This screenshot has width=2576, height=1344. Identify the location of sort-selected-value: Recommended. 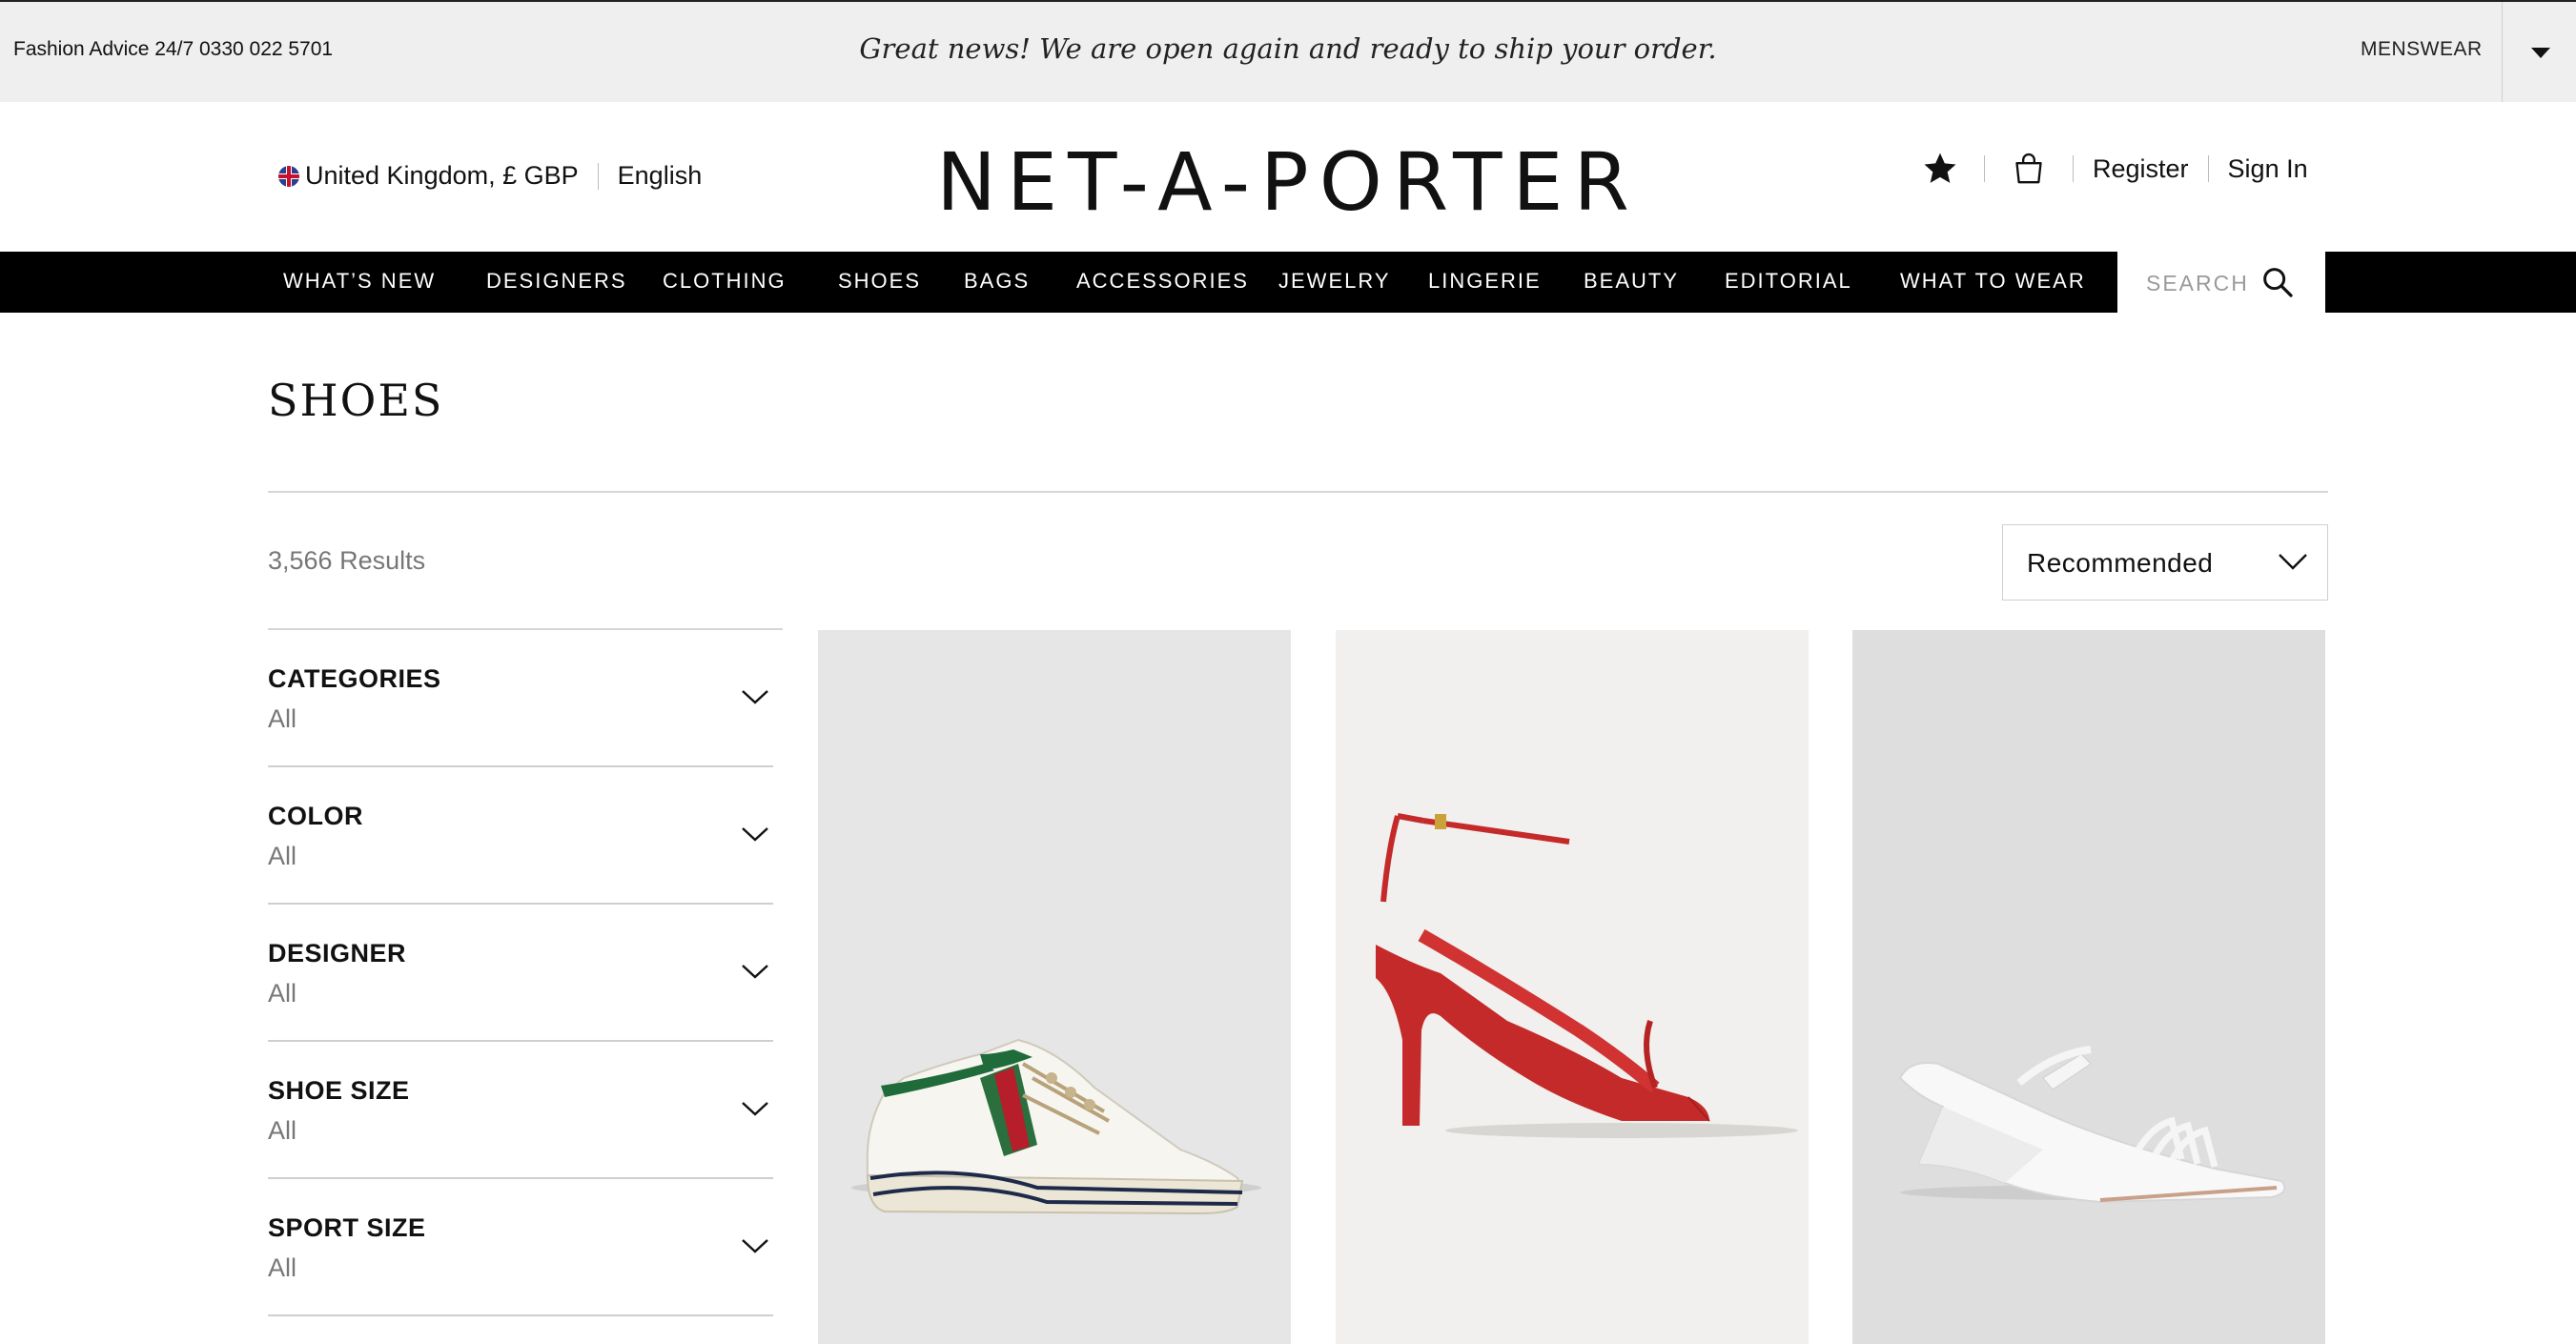
(2120, 563).